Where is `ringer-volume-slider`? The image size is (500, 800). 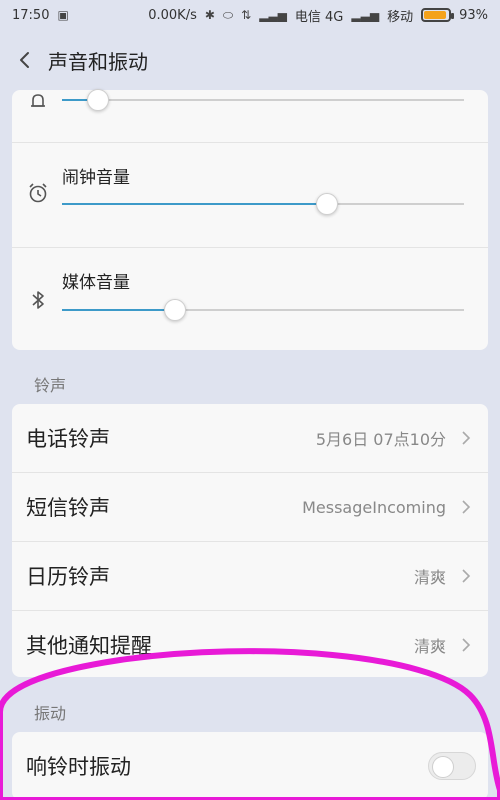
ringer-volume-slider is located at coordinates (263, 100).